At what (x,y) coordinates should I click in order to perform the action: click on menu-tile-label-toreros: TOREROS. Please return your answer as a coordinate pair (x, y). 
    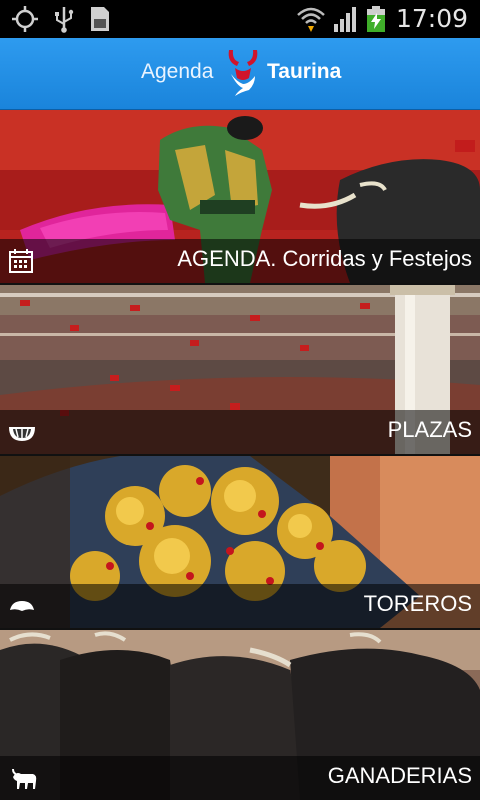
    Looking at the image, I should click on (417, 603).